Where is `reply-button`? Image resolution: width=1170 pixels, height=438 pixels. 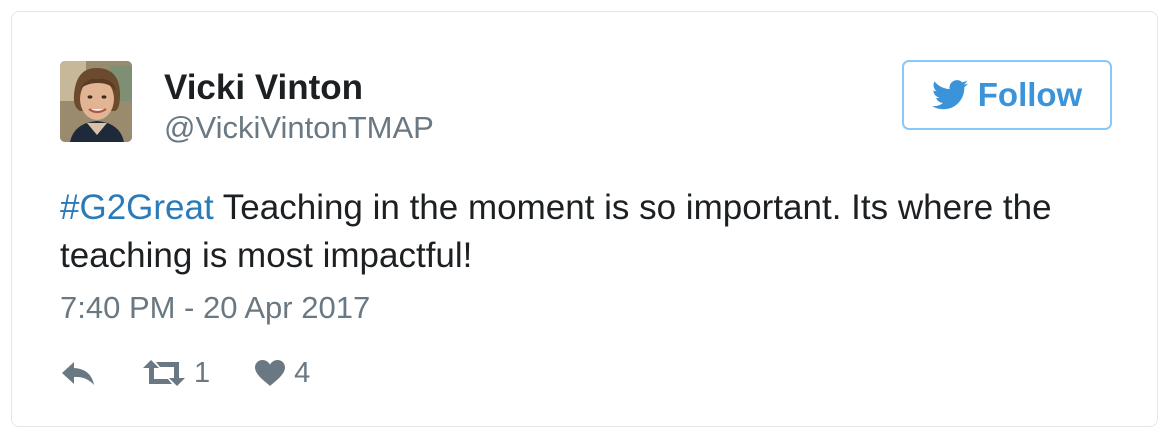
reply-button is located at coordinates (78, 373).